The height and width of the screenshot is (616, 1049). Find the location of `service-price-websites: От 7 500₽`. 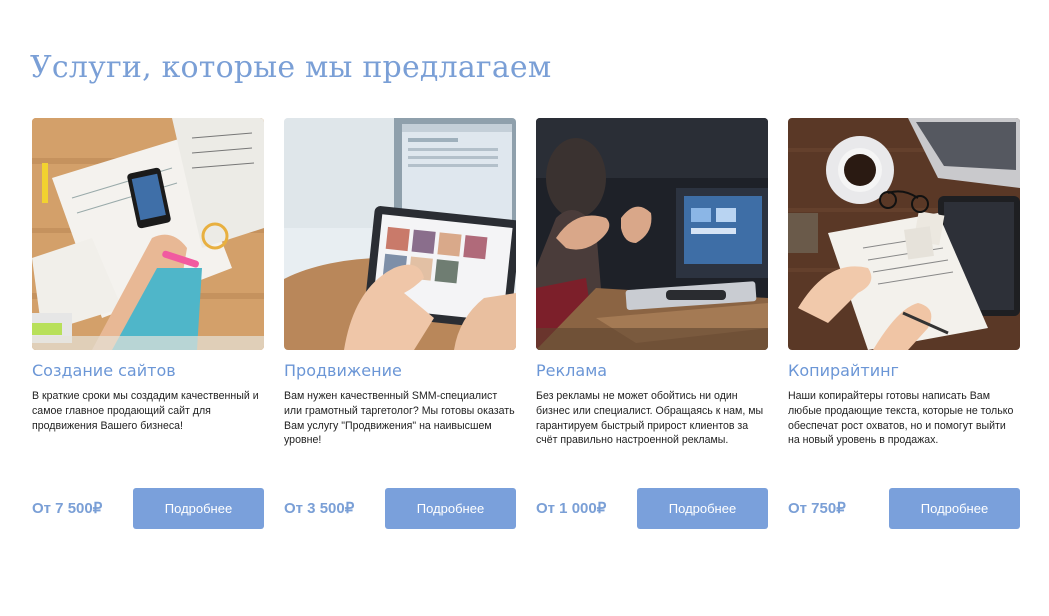

service-price-websites: От 7 500₽ is located at coordinates (67, 508).